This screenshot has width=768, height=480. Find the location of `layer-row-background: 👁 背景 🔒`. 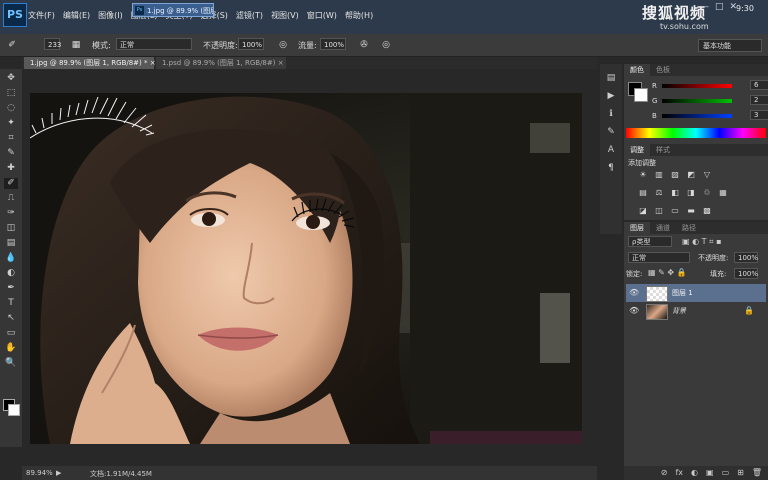

layer-row-background: 👁 背景 🔒 is located at coordinates (696, 311).